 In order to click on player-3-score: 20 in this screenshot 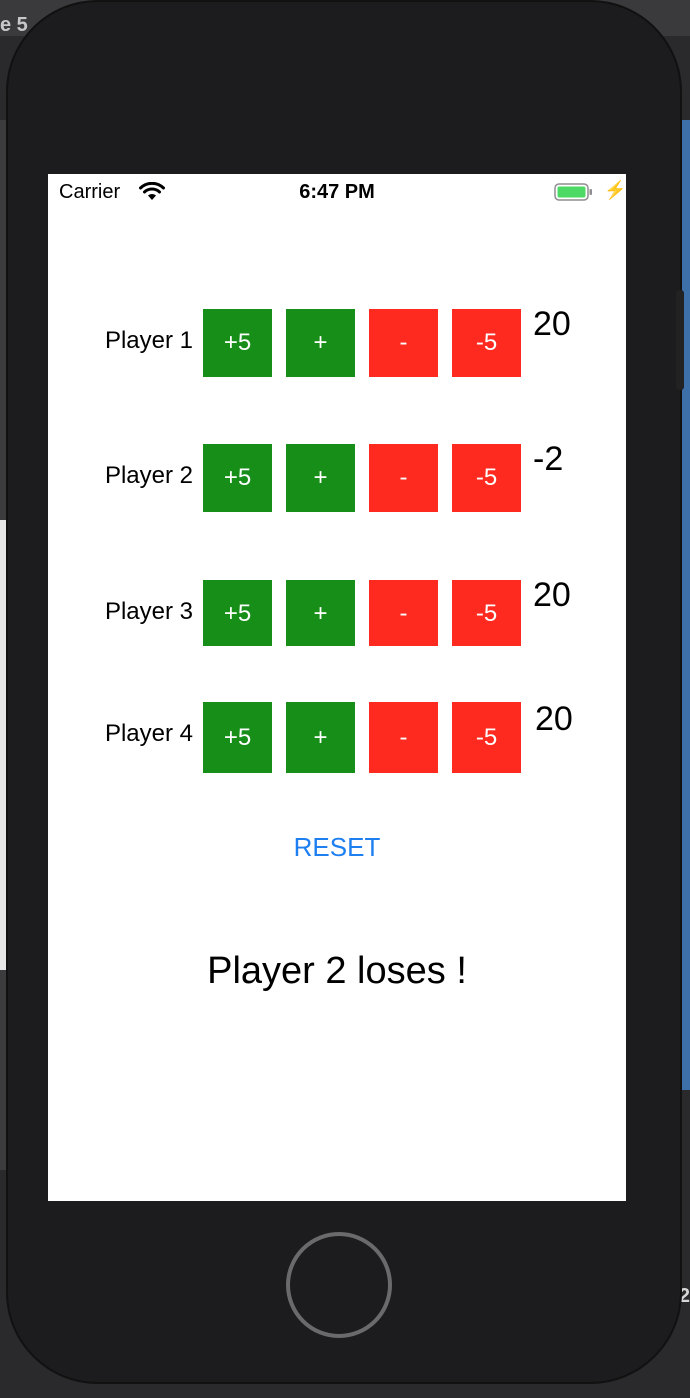, I will do `click(552, 595)`.